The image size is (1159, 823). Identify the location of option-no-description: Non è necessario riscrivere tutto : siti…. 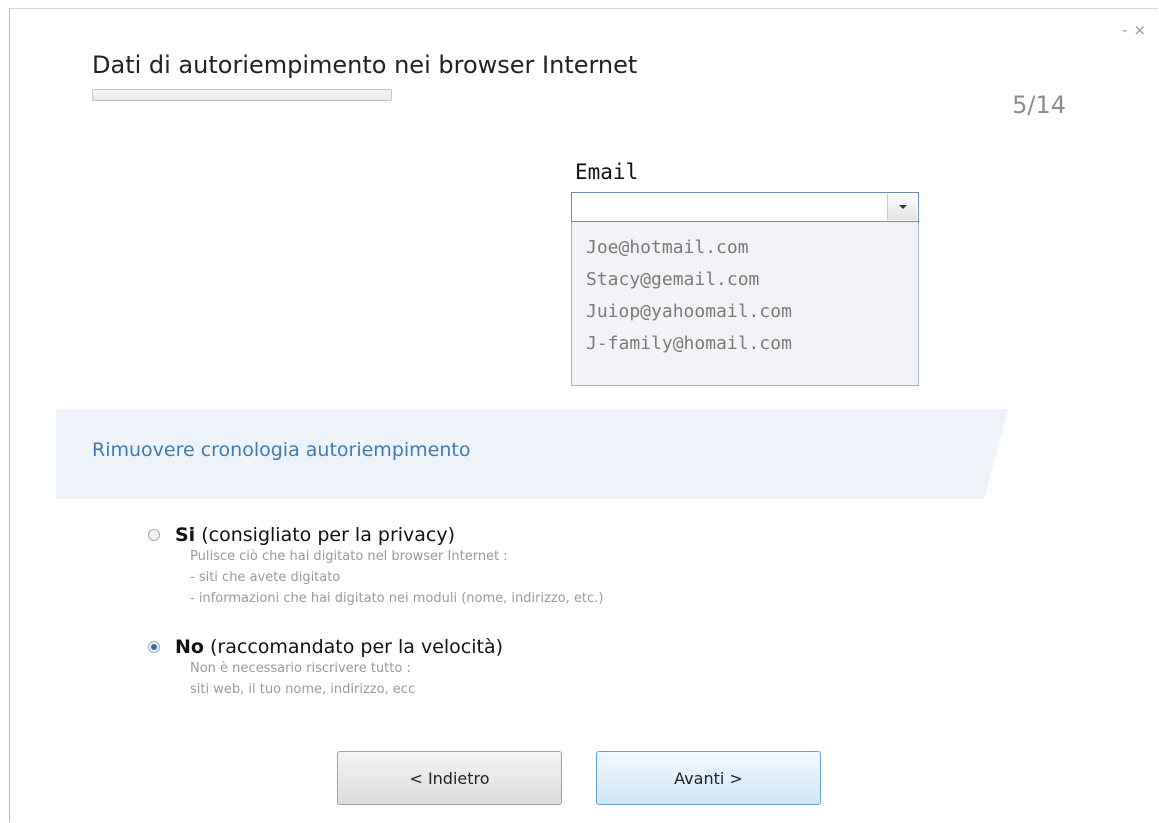
(346, 679).